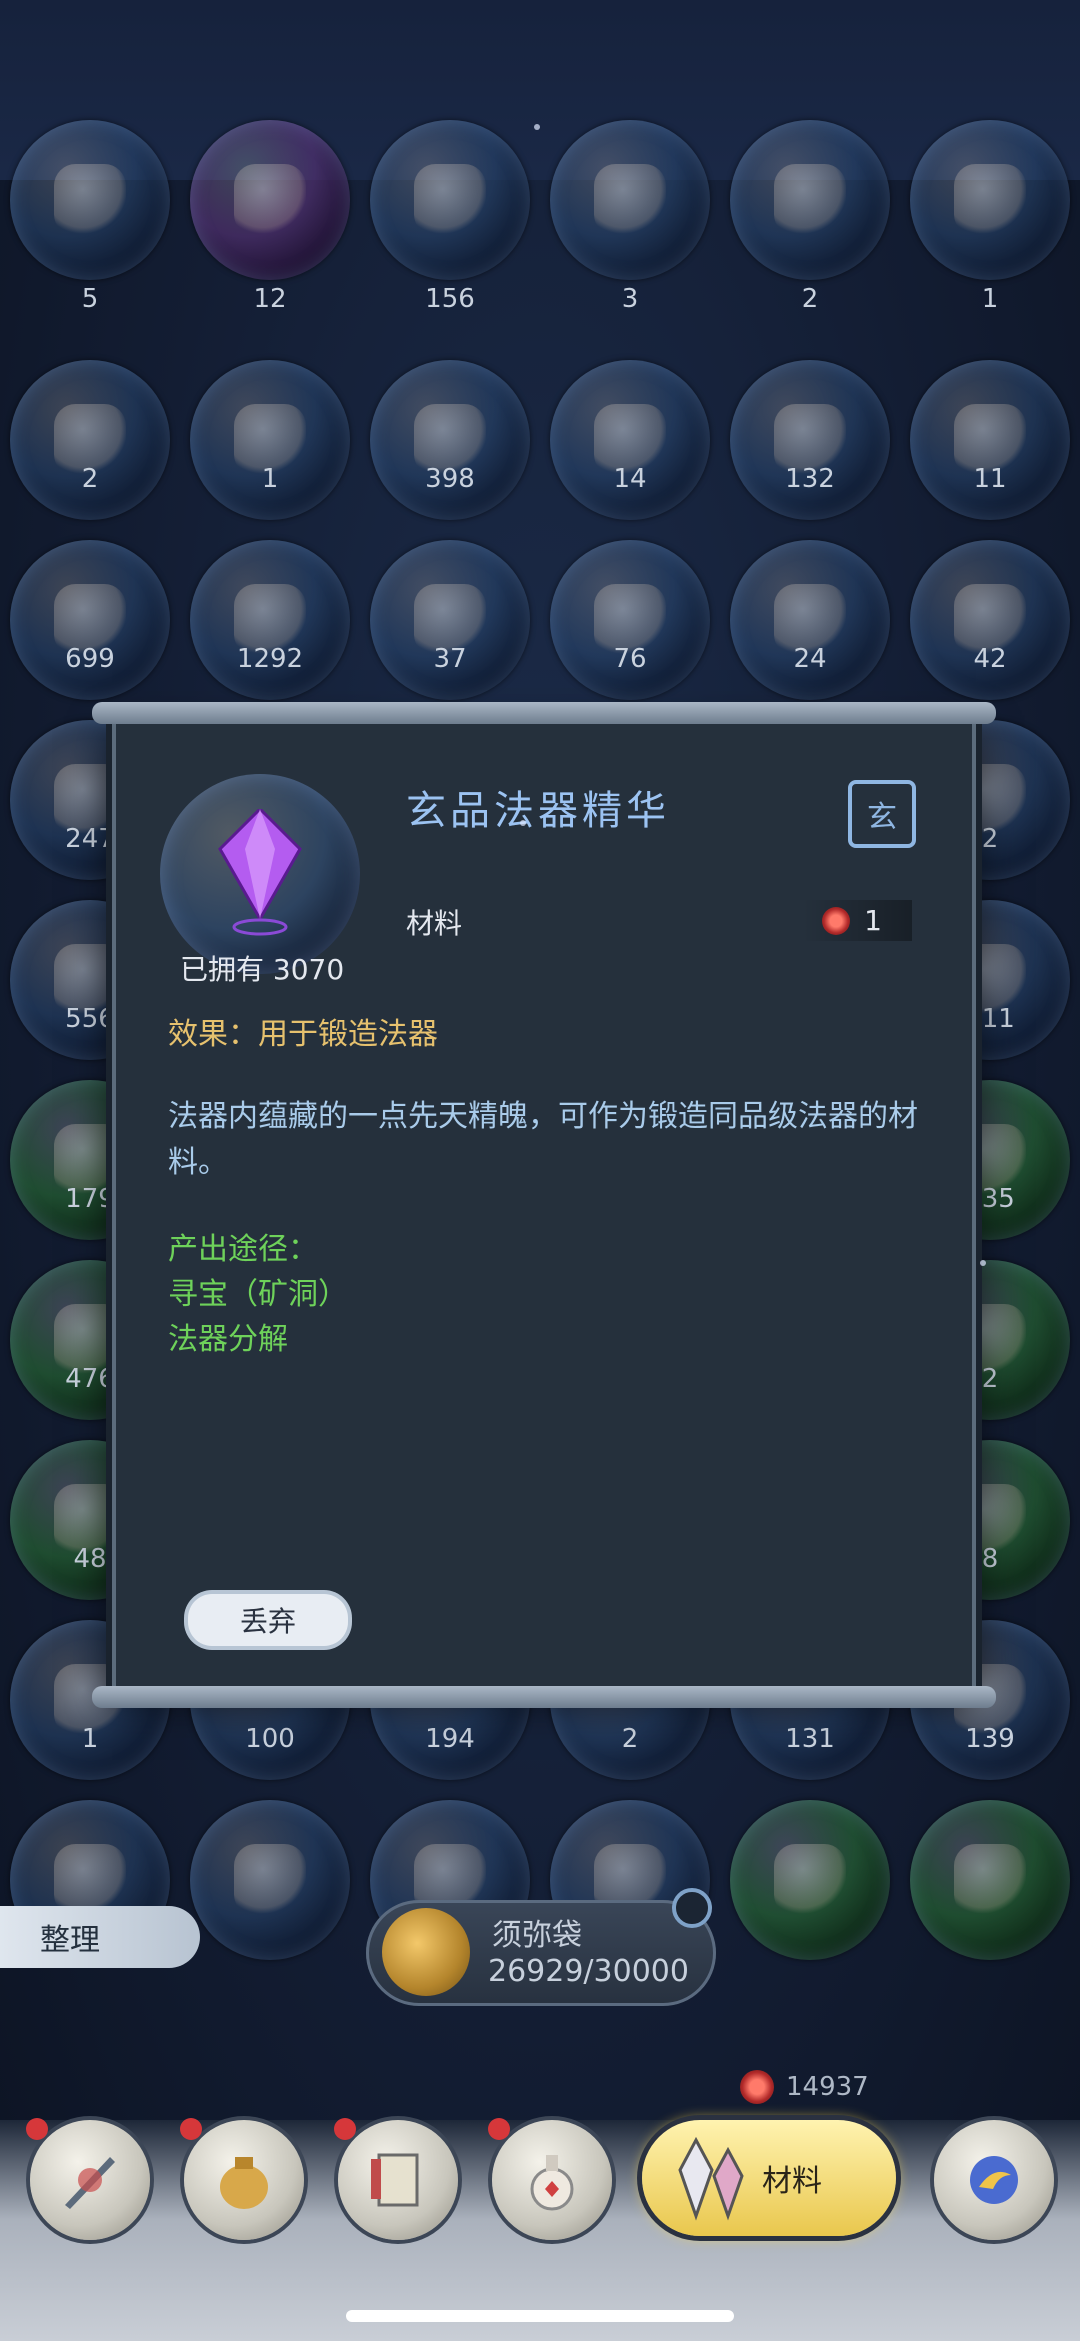  Describe the element at coordinates (540, 90) in the screenshot. I see `top-background` at that location.